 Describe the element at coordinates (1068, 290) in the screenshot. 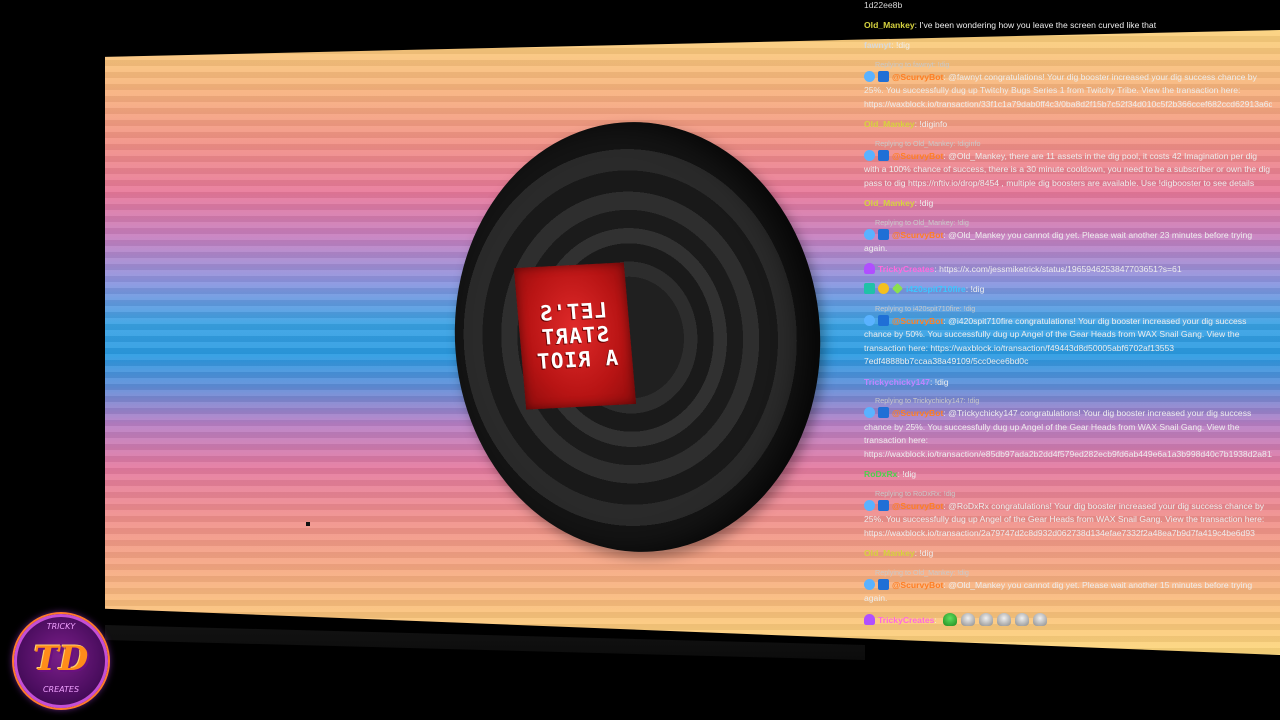

I see `chat-message: i420spit710fire: !dig` at that location.